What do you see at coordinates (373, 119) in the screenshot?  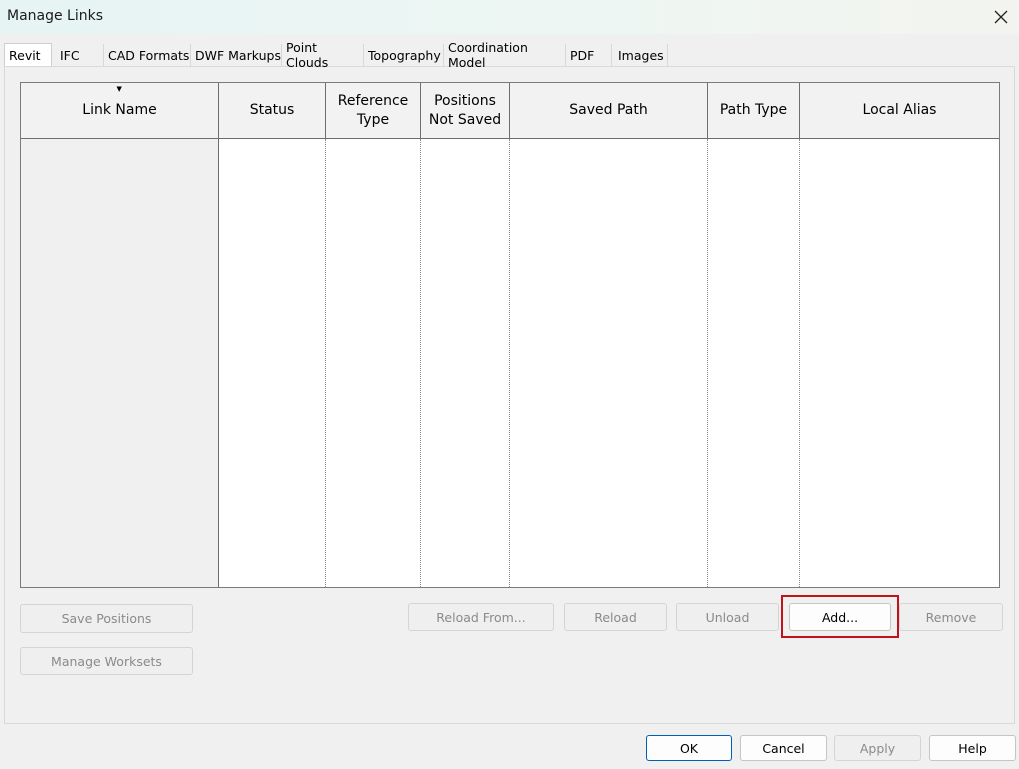 I see `header-label-line2: Type` at bounding box center [373, 119].